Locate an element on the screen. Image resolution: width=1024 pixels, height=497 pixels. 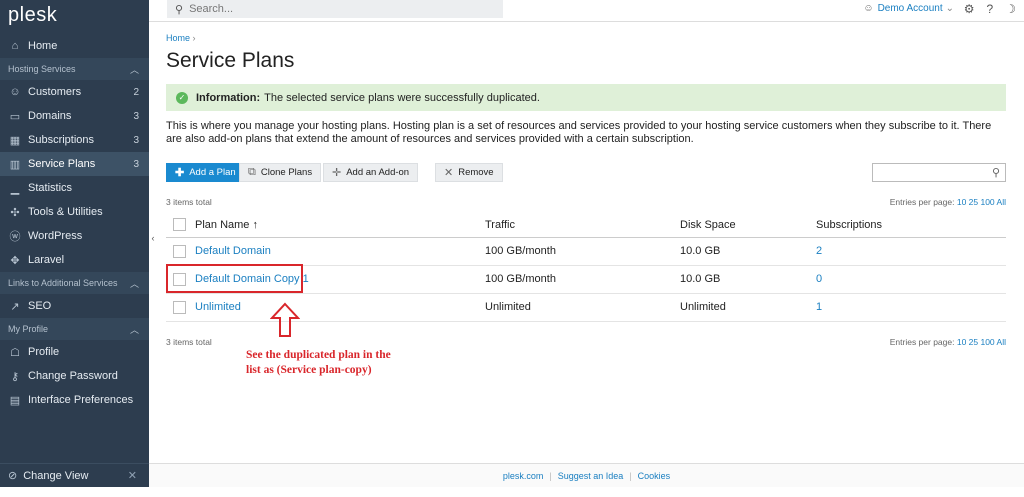
sidebar-item-3: ▭ Domains 3 is located at coordinates (74, 116).